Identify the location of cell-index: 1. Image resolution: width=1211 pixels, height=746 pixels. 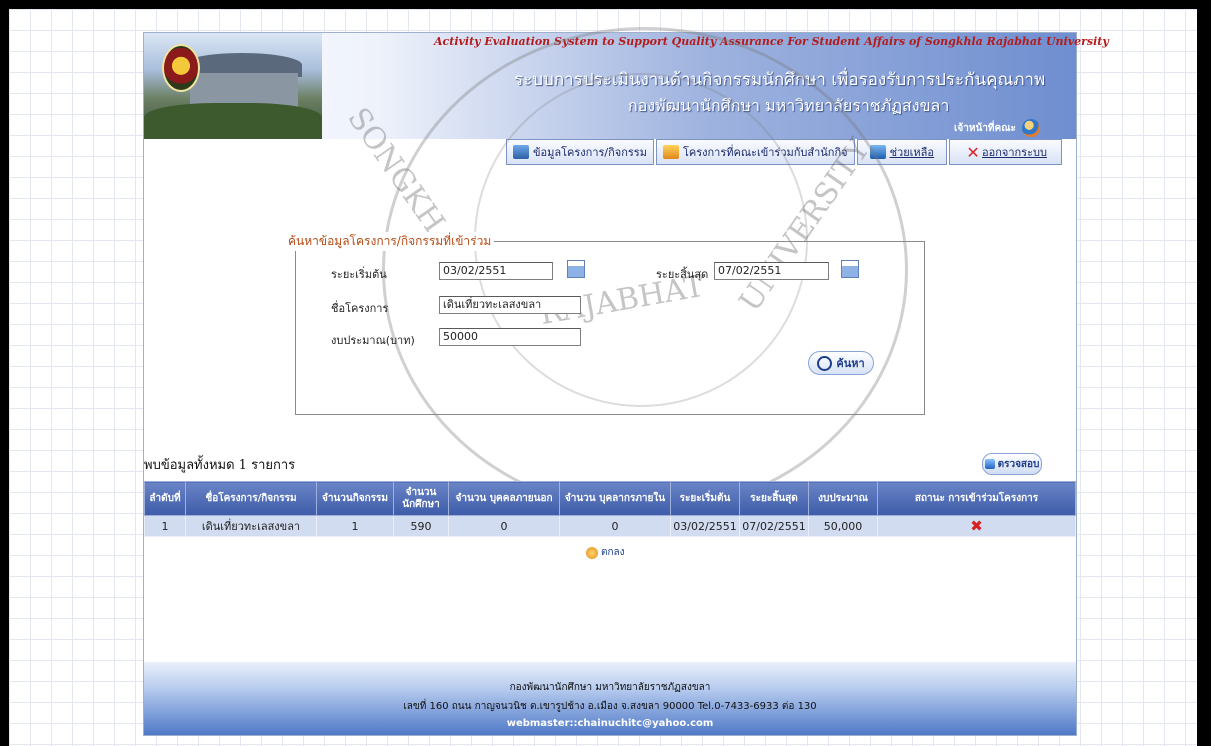
(165, 526).